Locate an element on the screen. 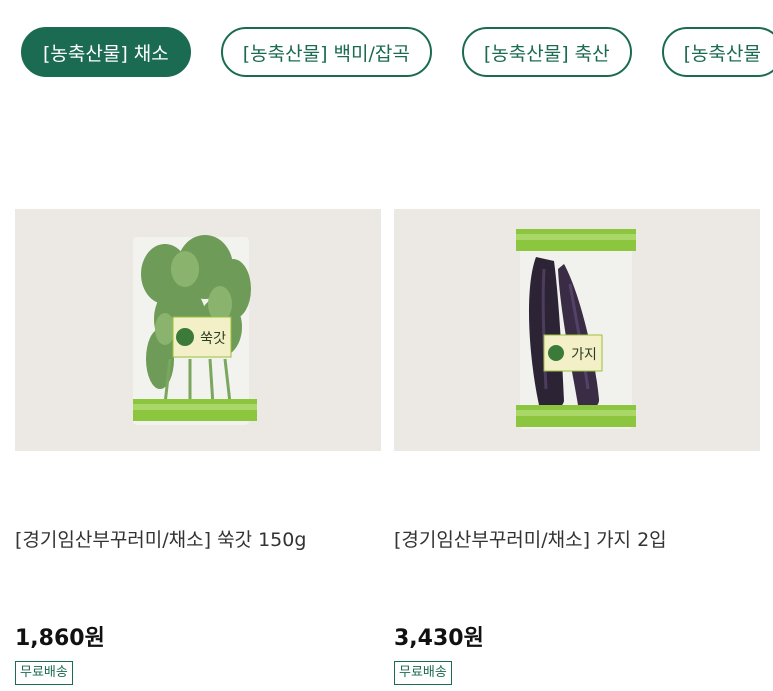 The width and height of the screenshot is (773, 691). eggplant-package-image: 가지 is located at coordinates (576, 329).